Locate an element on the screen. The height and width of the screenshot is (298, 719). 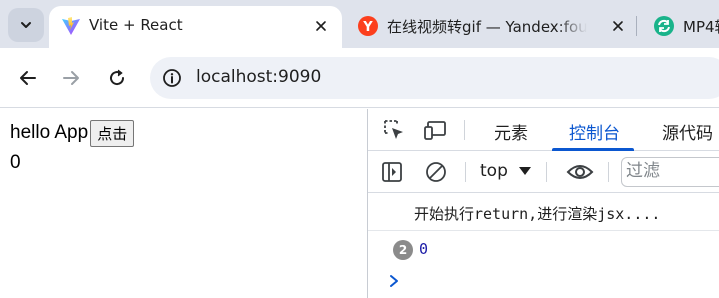
sidebar-icon is located at coordinates (392, 172).